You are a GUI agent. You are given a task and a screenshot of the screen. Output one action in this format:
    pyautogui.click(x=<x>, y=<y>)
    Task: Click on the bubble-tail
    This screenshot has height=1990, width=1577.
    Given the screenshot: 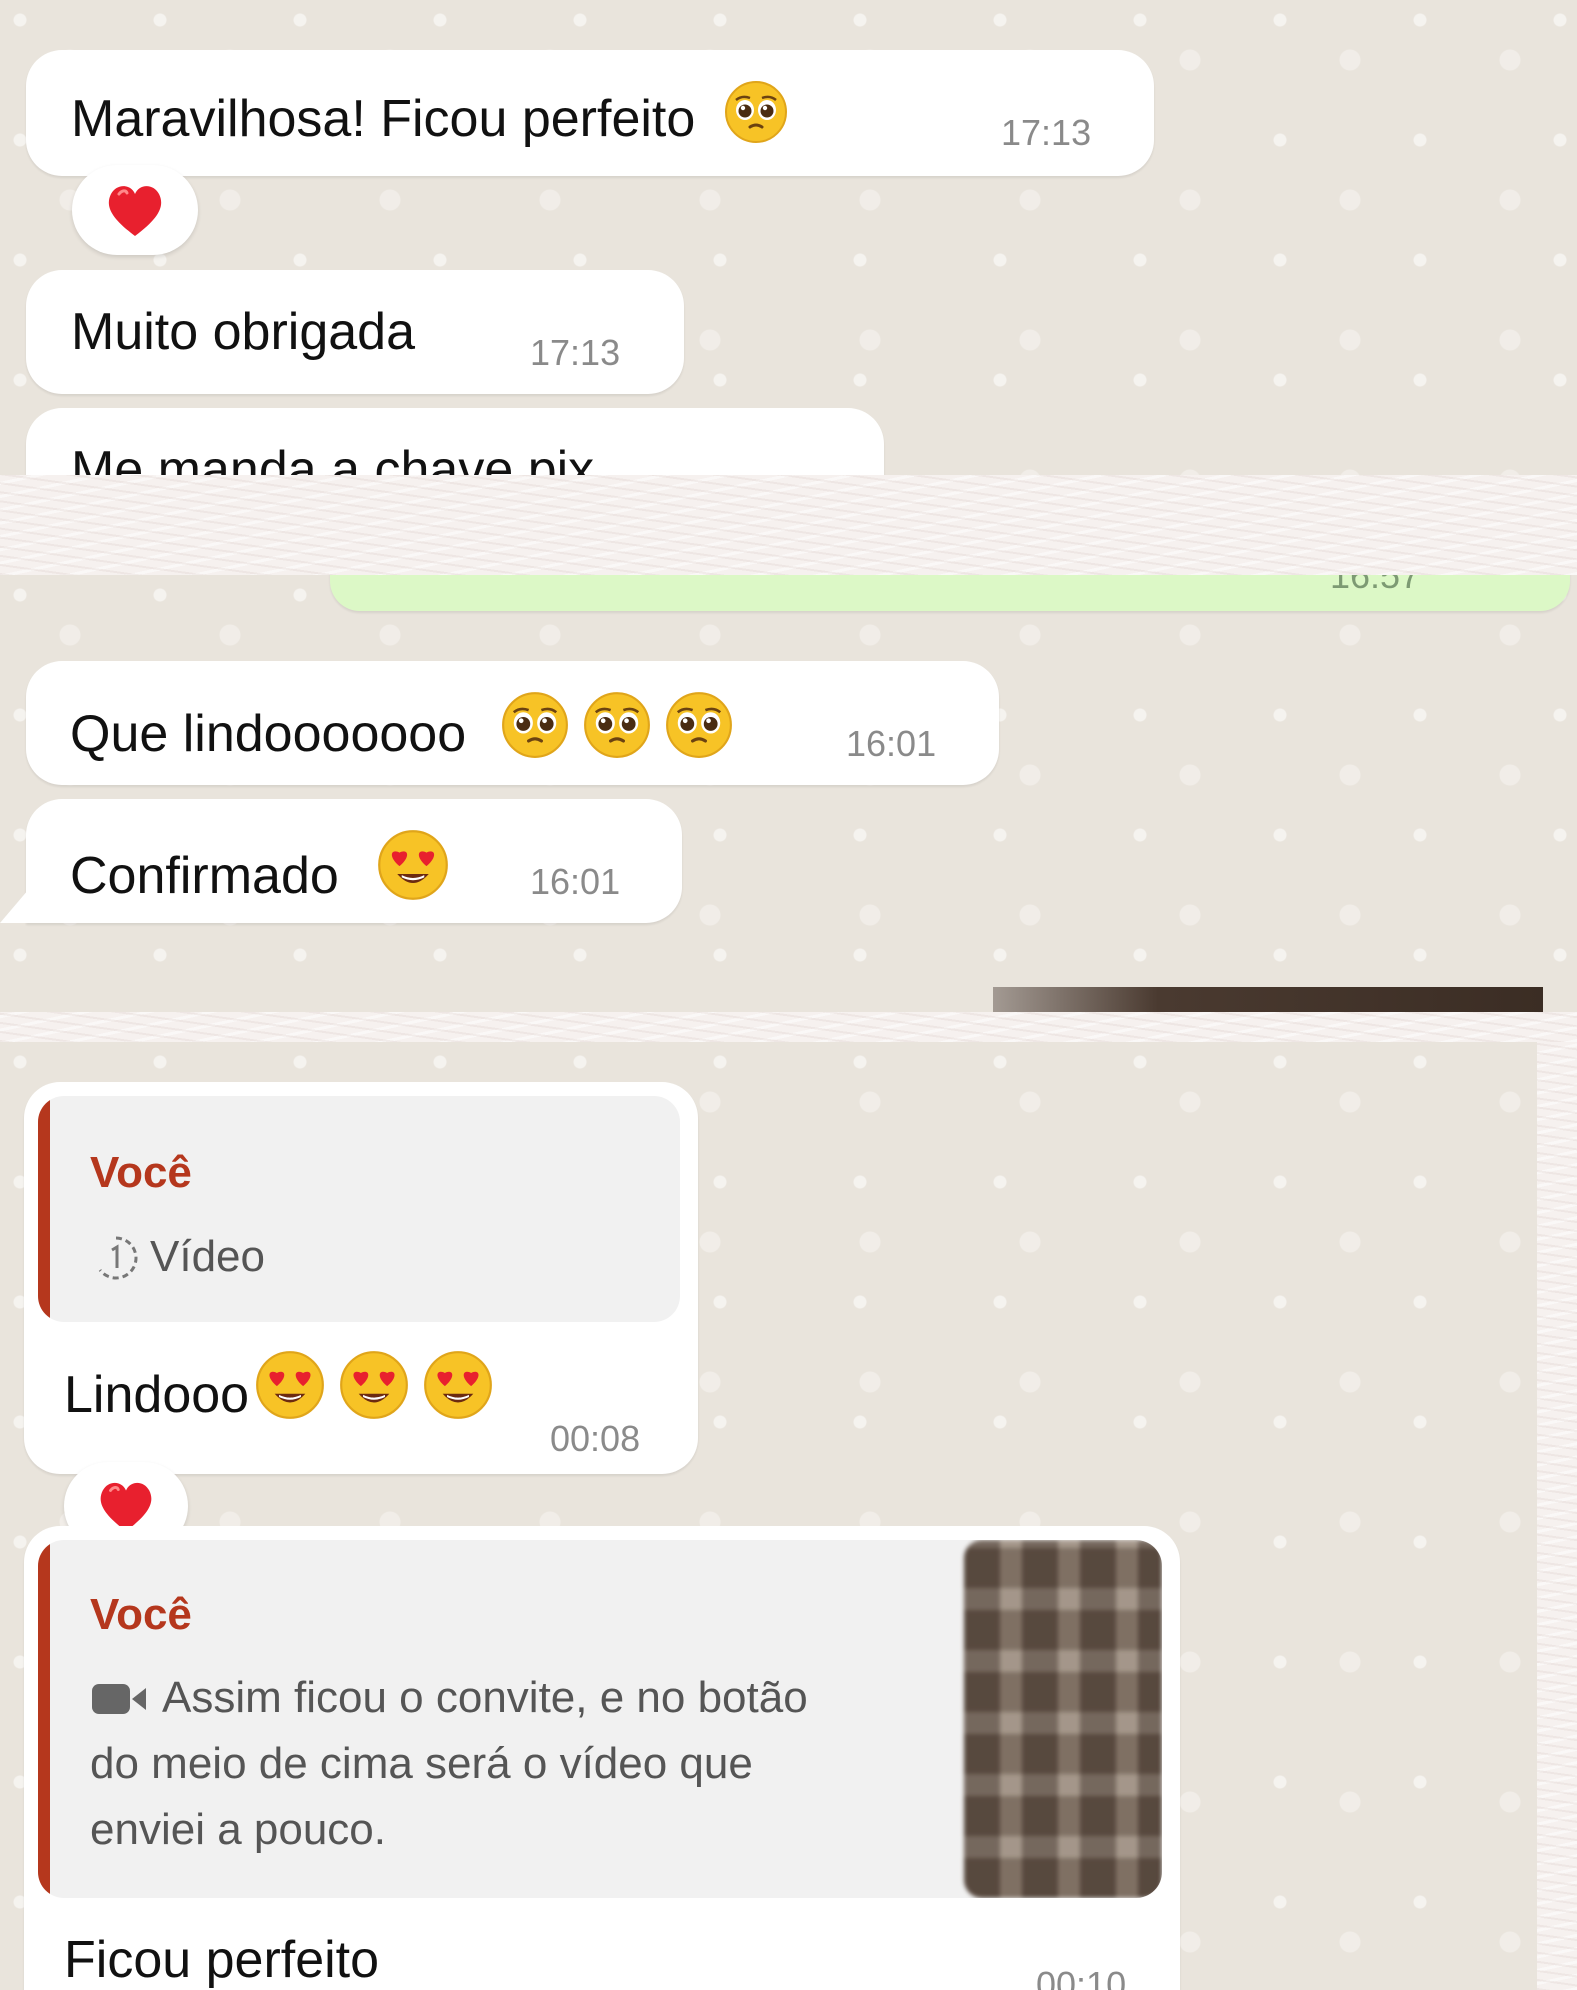 What is the action you would take?
    pyautogui.click(x=17, y=903)
    